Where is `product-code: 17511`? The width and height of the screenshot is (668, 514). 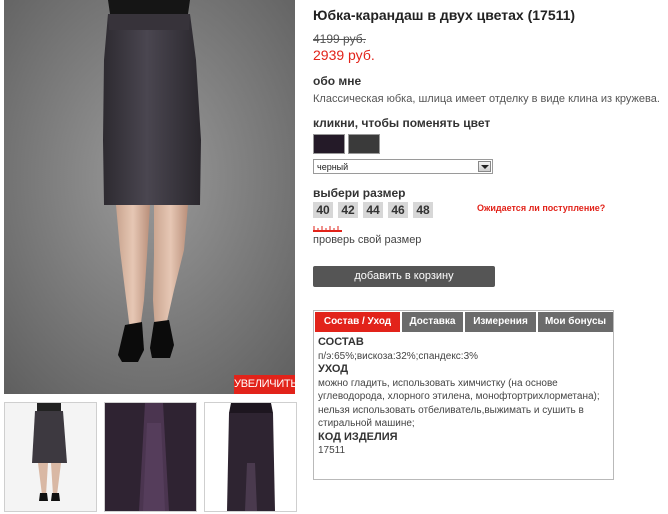
product-code: 17511 is located at coordinates (332, 450).